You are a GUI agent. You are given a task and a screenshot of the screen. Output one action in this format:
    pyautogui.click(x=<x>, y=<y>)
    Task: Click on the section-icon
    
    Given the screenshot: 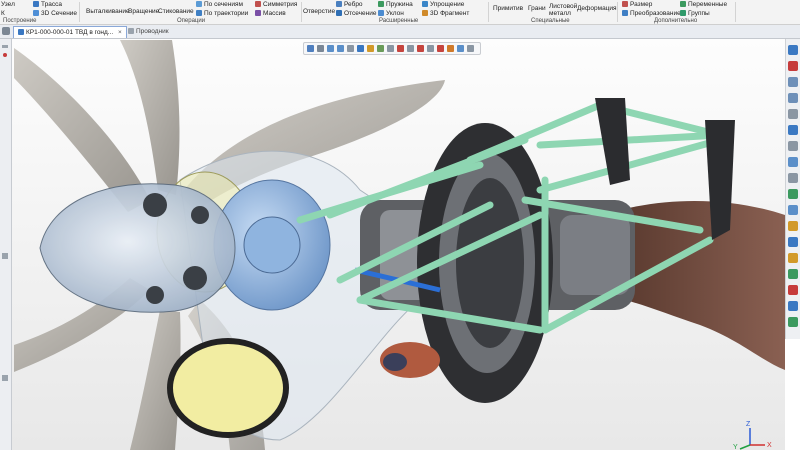 What is the action you would take?
    pyautogui.click(x=390, y=48)
    